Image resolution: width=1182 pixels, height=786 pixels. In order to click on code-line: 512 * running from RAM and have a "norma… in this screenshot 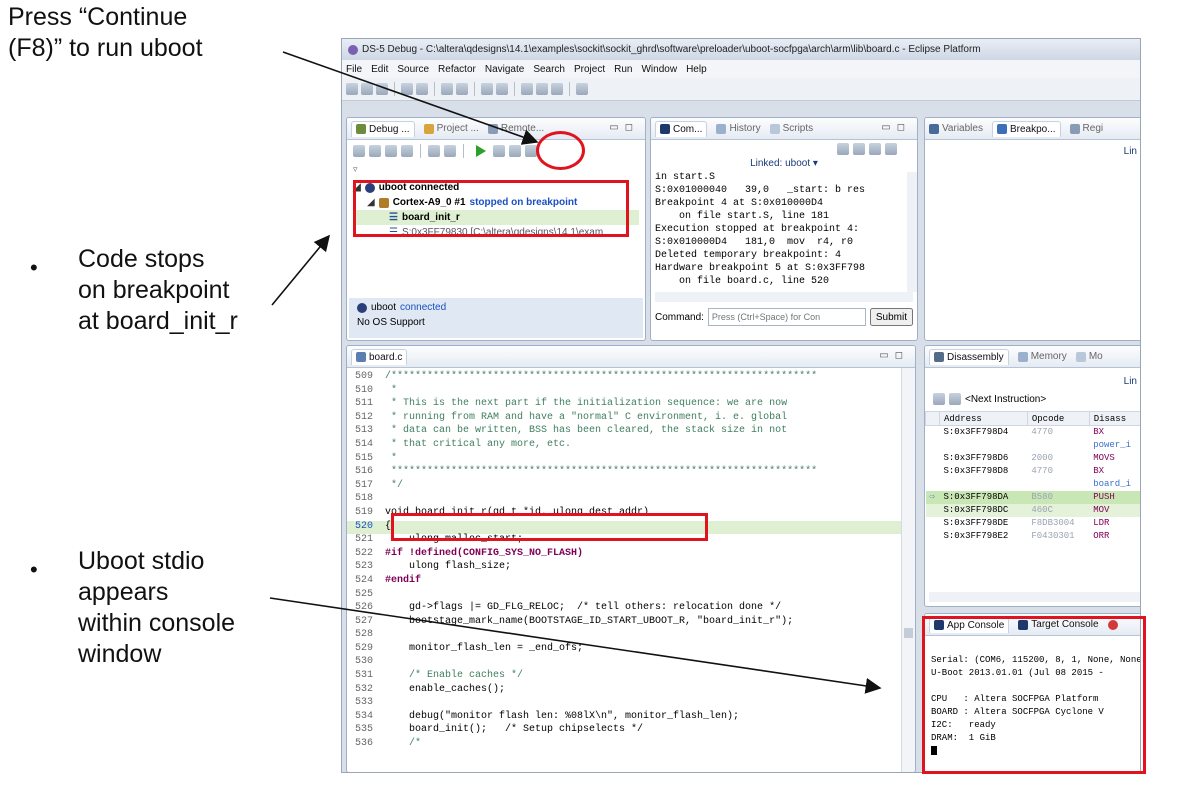, I will do `click(631, 419)`.